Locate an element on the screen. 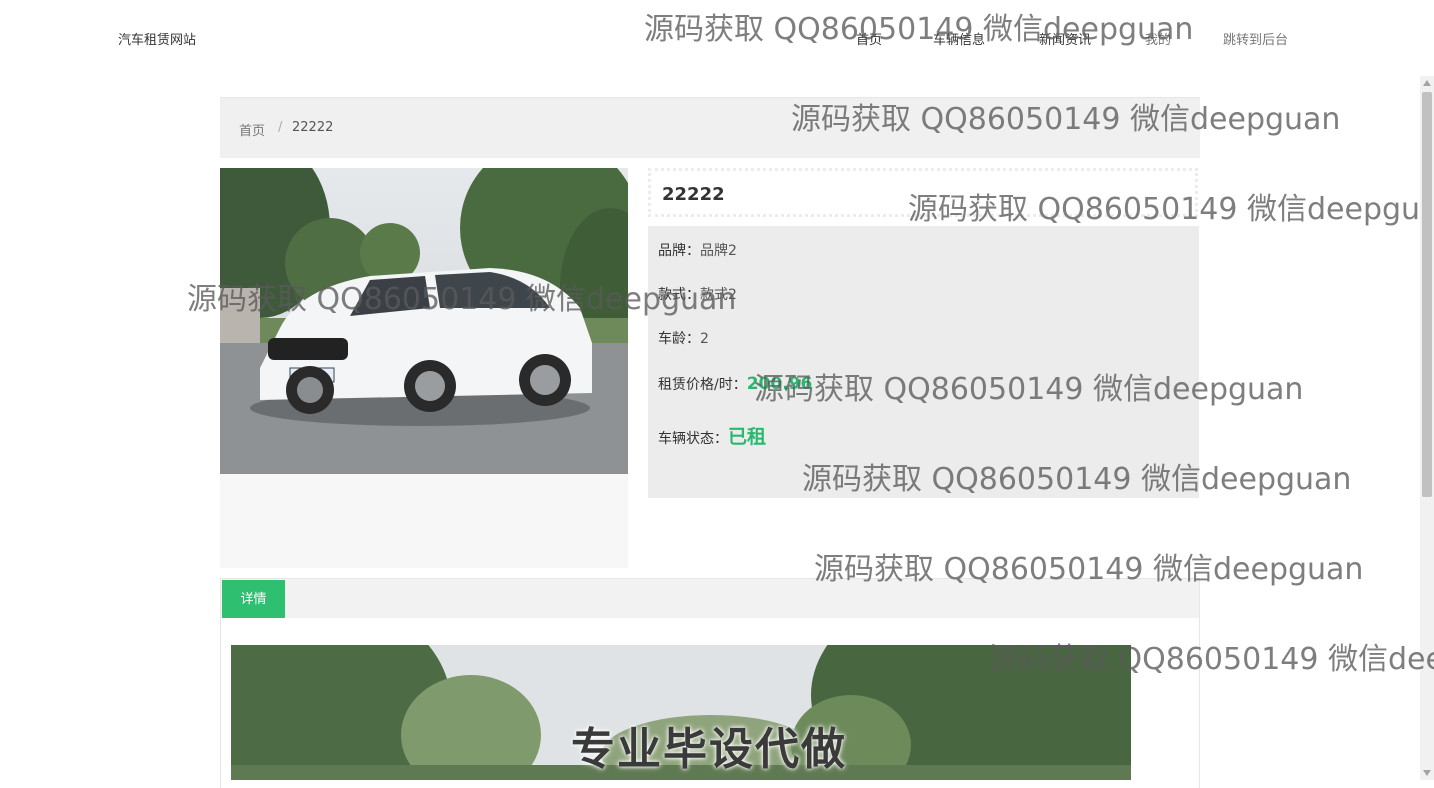 This screenshot has width=1434, height=788. detail-banner-image: 专业毕设代做 is located at coordinates (681, 712).